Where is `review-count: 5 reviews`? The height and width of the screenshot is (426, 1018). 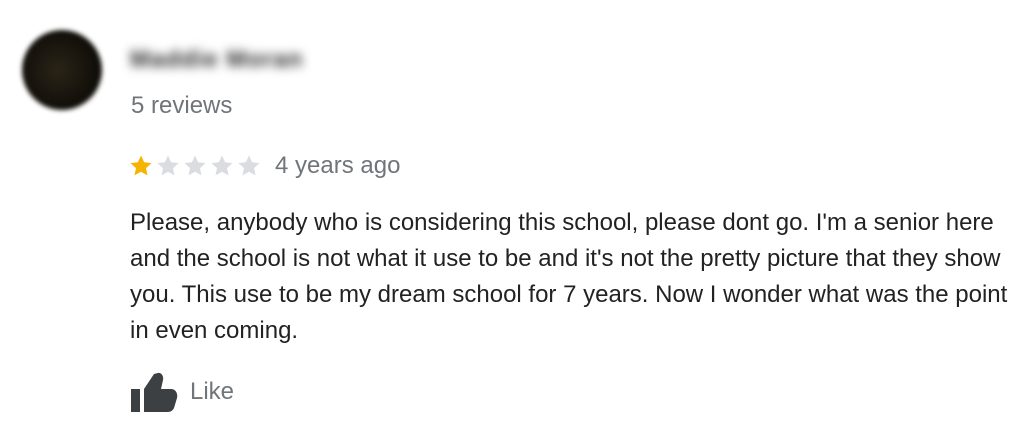
review-count: 5 reviews is located at coordinates (182, 105).